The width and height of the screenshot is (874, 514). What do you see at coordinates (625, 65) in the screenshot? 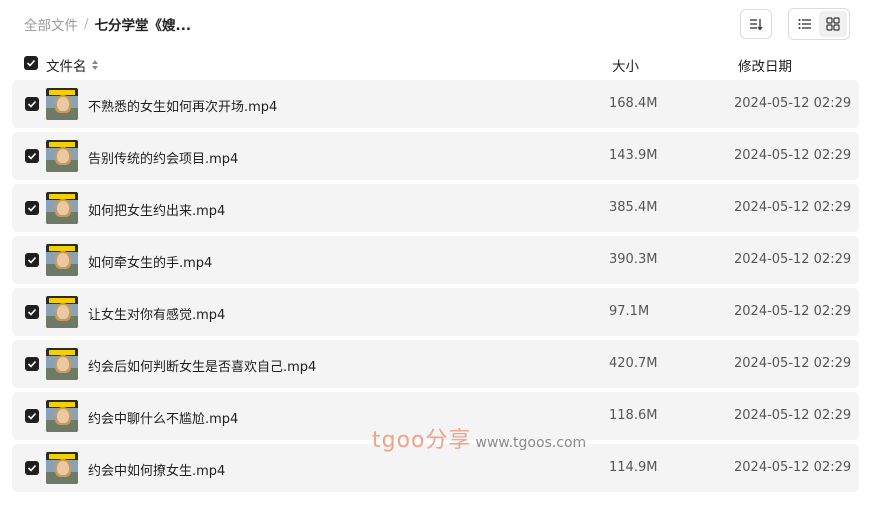
I see `column-header-size: 大小` at bounding box center [625, 65].